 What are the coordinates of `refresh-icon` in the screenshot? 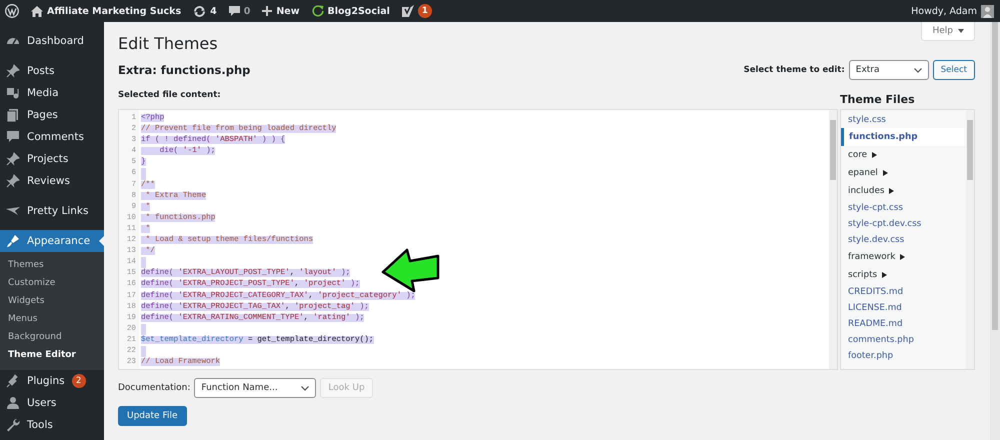 It's located at (318, 11).